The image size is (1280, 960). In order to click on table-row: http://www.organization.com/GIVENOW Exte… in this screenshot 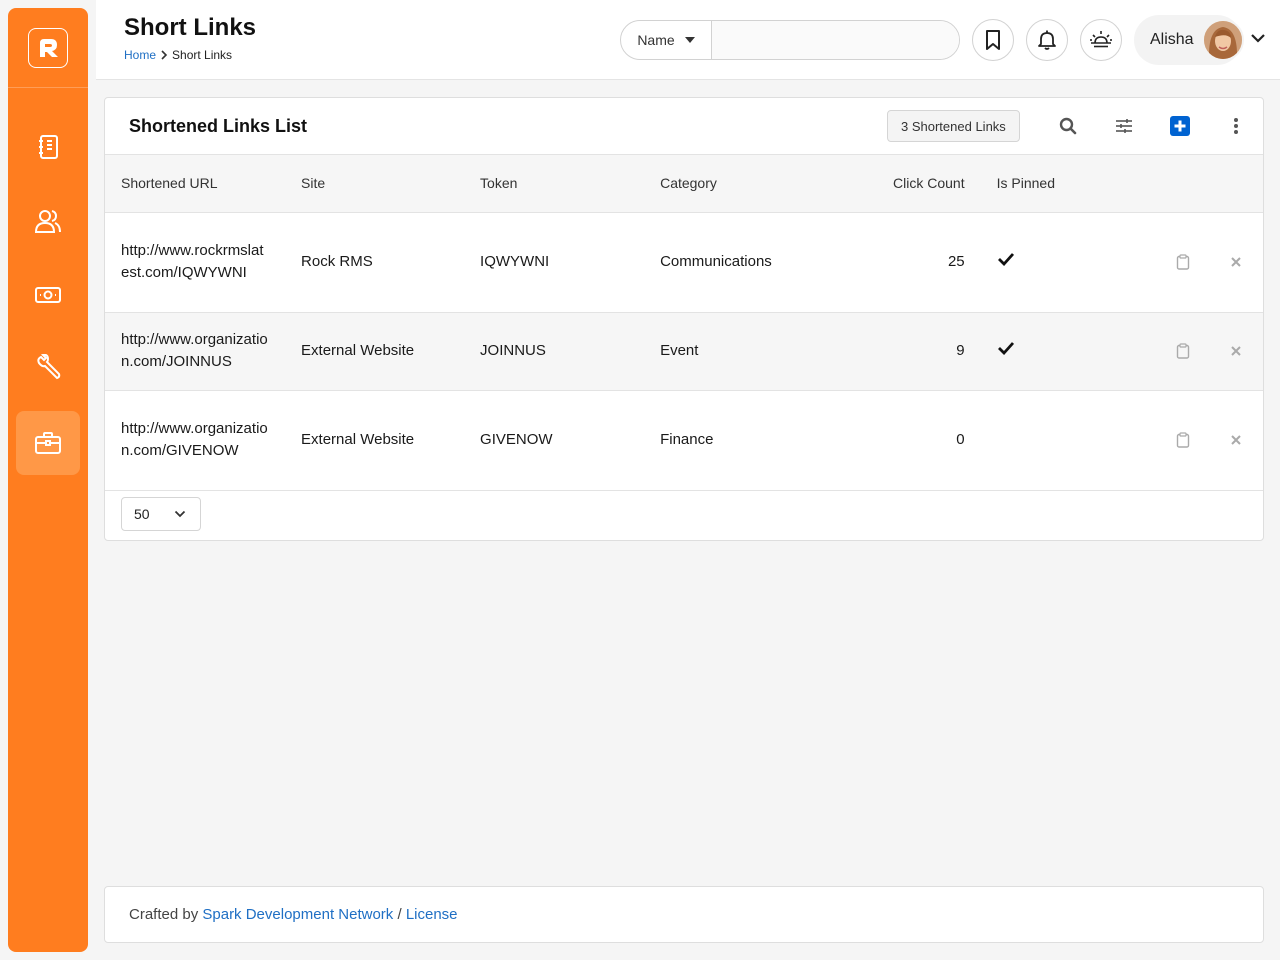, I will do `click(684, 440)`.